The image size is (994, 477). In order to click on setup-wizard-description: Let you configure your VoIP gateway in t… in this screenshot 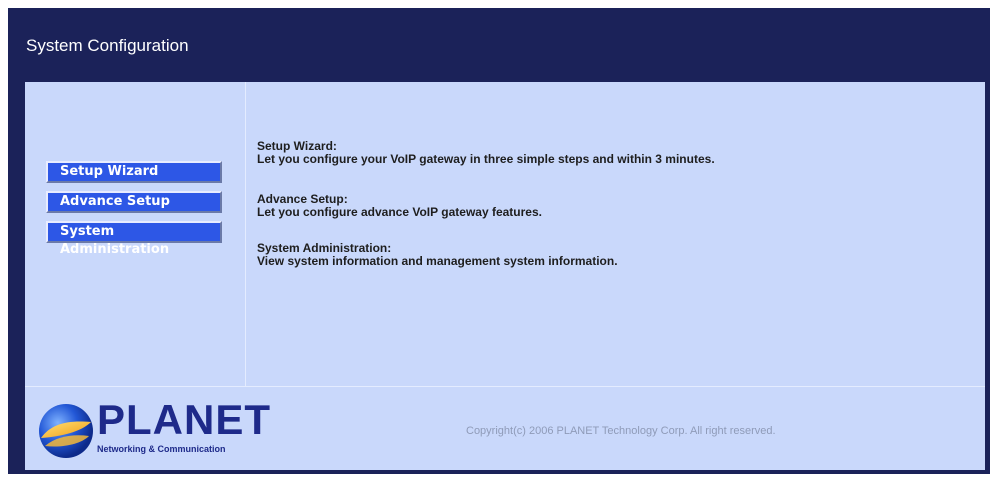, I will do `click(486, 159)`.